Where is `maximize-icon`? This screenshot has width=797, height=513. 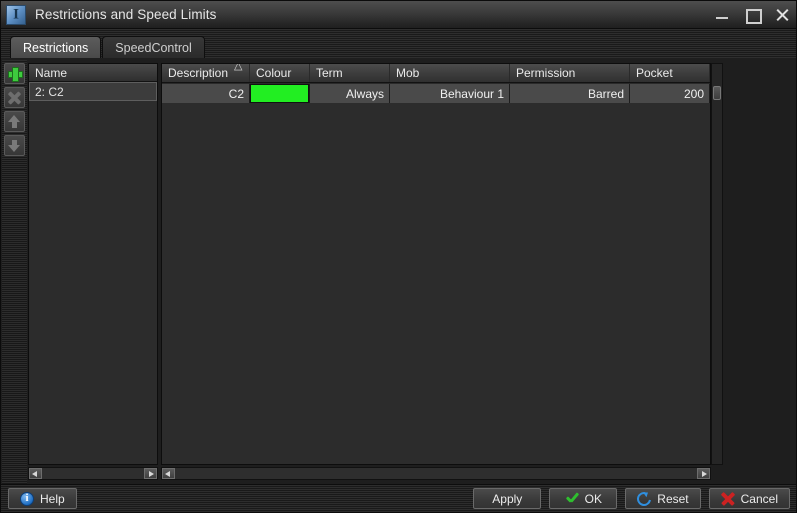 maximize-icon is located at coordinates (753, 15).